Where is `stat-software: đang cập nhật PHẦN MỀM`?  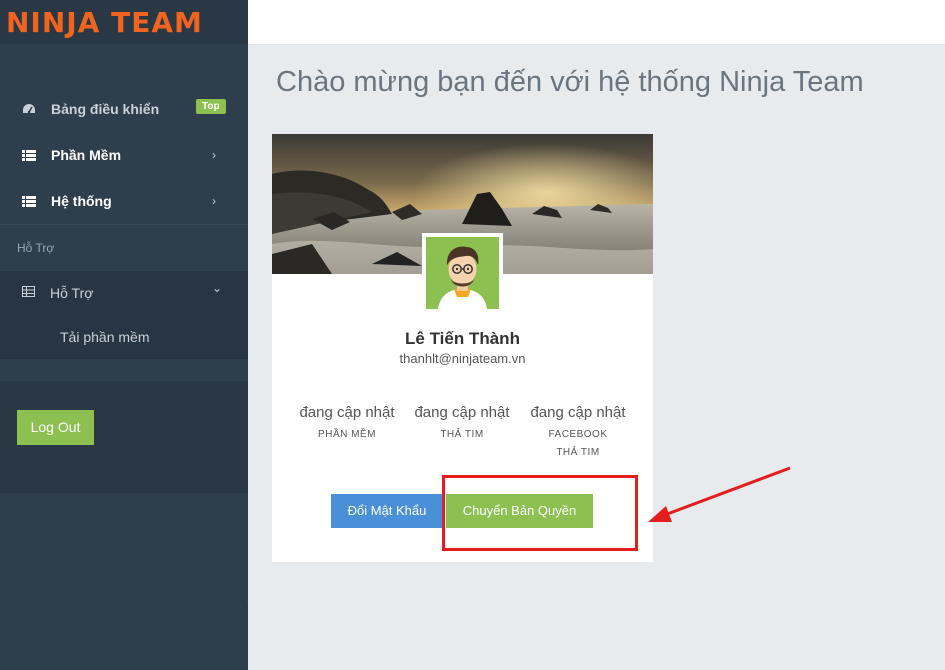
stat-software: đang cập nhật PHẦN MỀM is located at coordinates (347, 423).